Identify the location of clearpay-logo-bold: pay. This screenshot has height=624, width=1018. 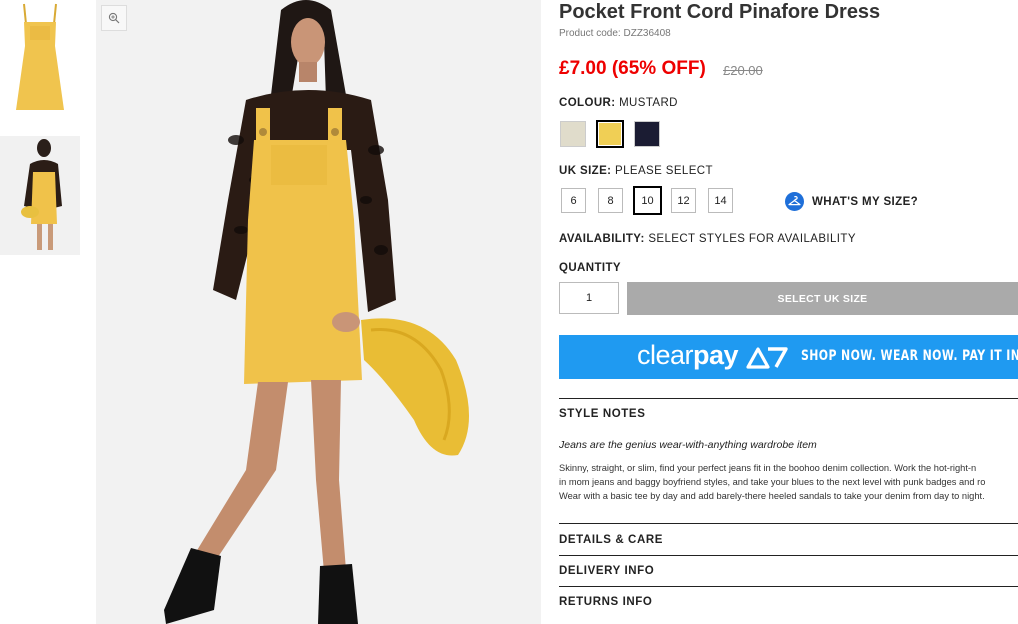
(716, 355).